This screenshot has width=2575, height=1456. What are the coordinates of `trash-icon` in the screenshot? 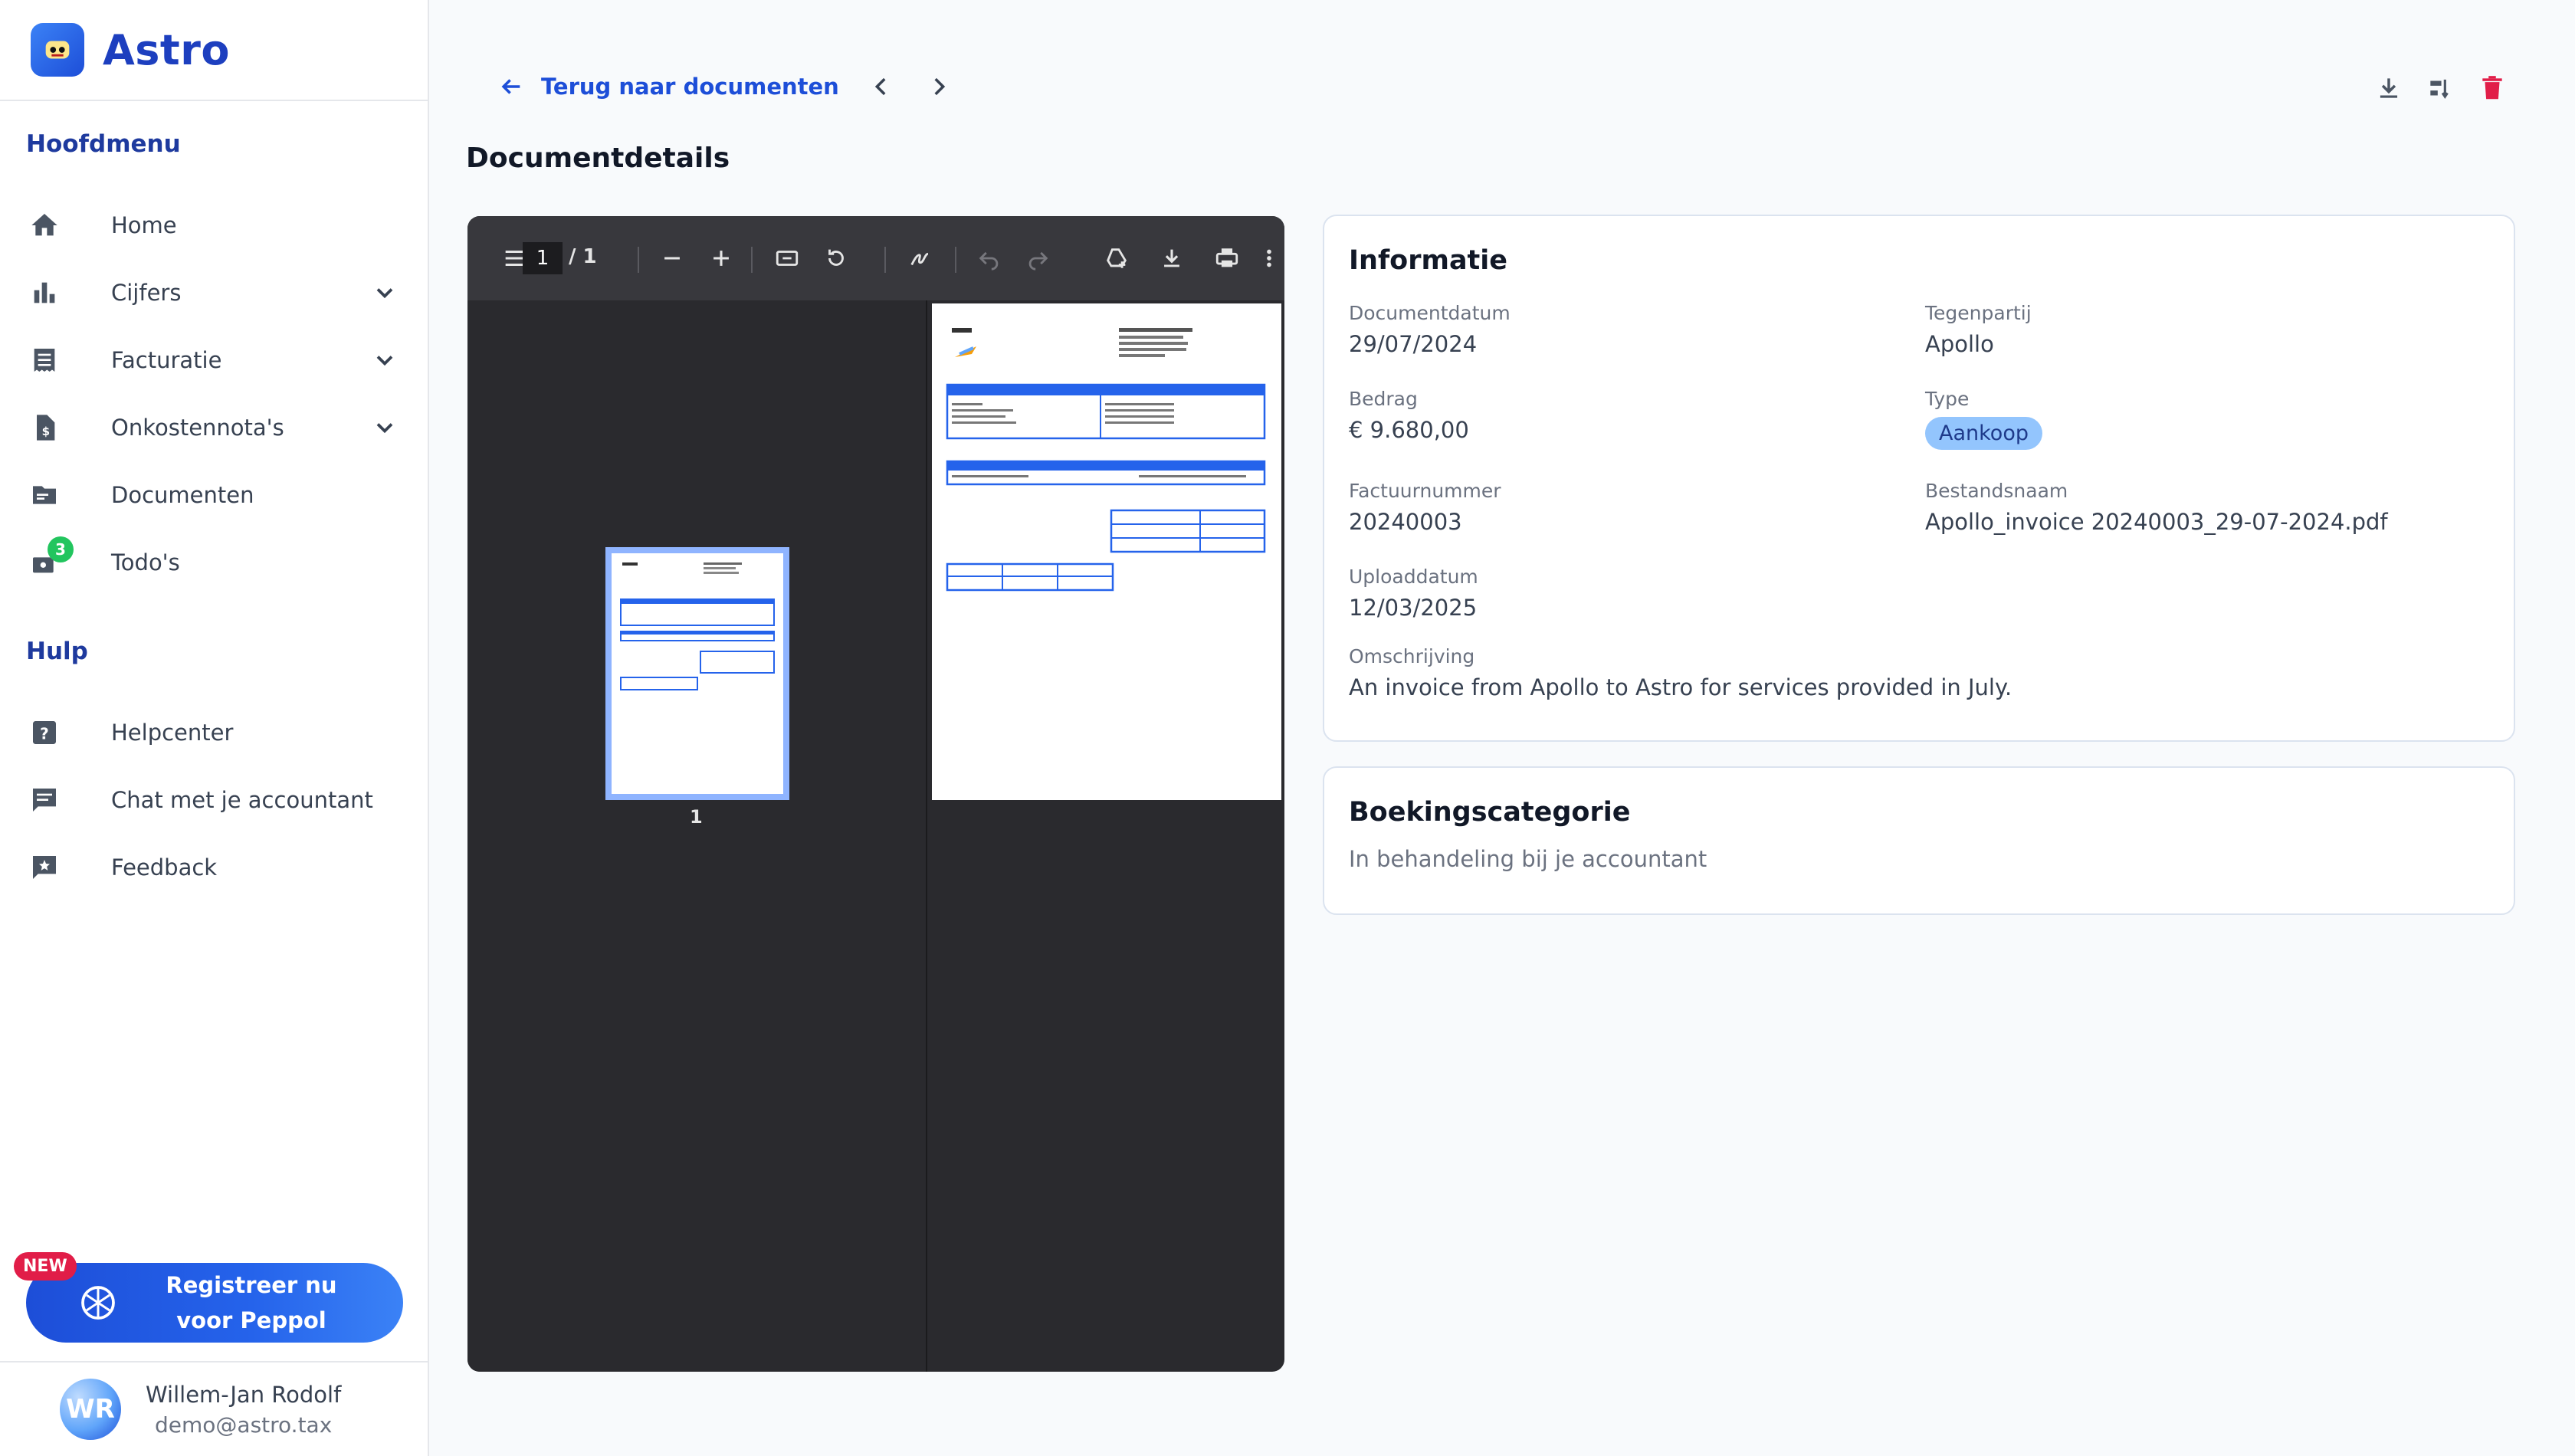 It's located at (2492, 88).